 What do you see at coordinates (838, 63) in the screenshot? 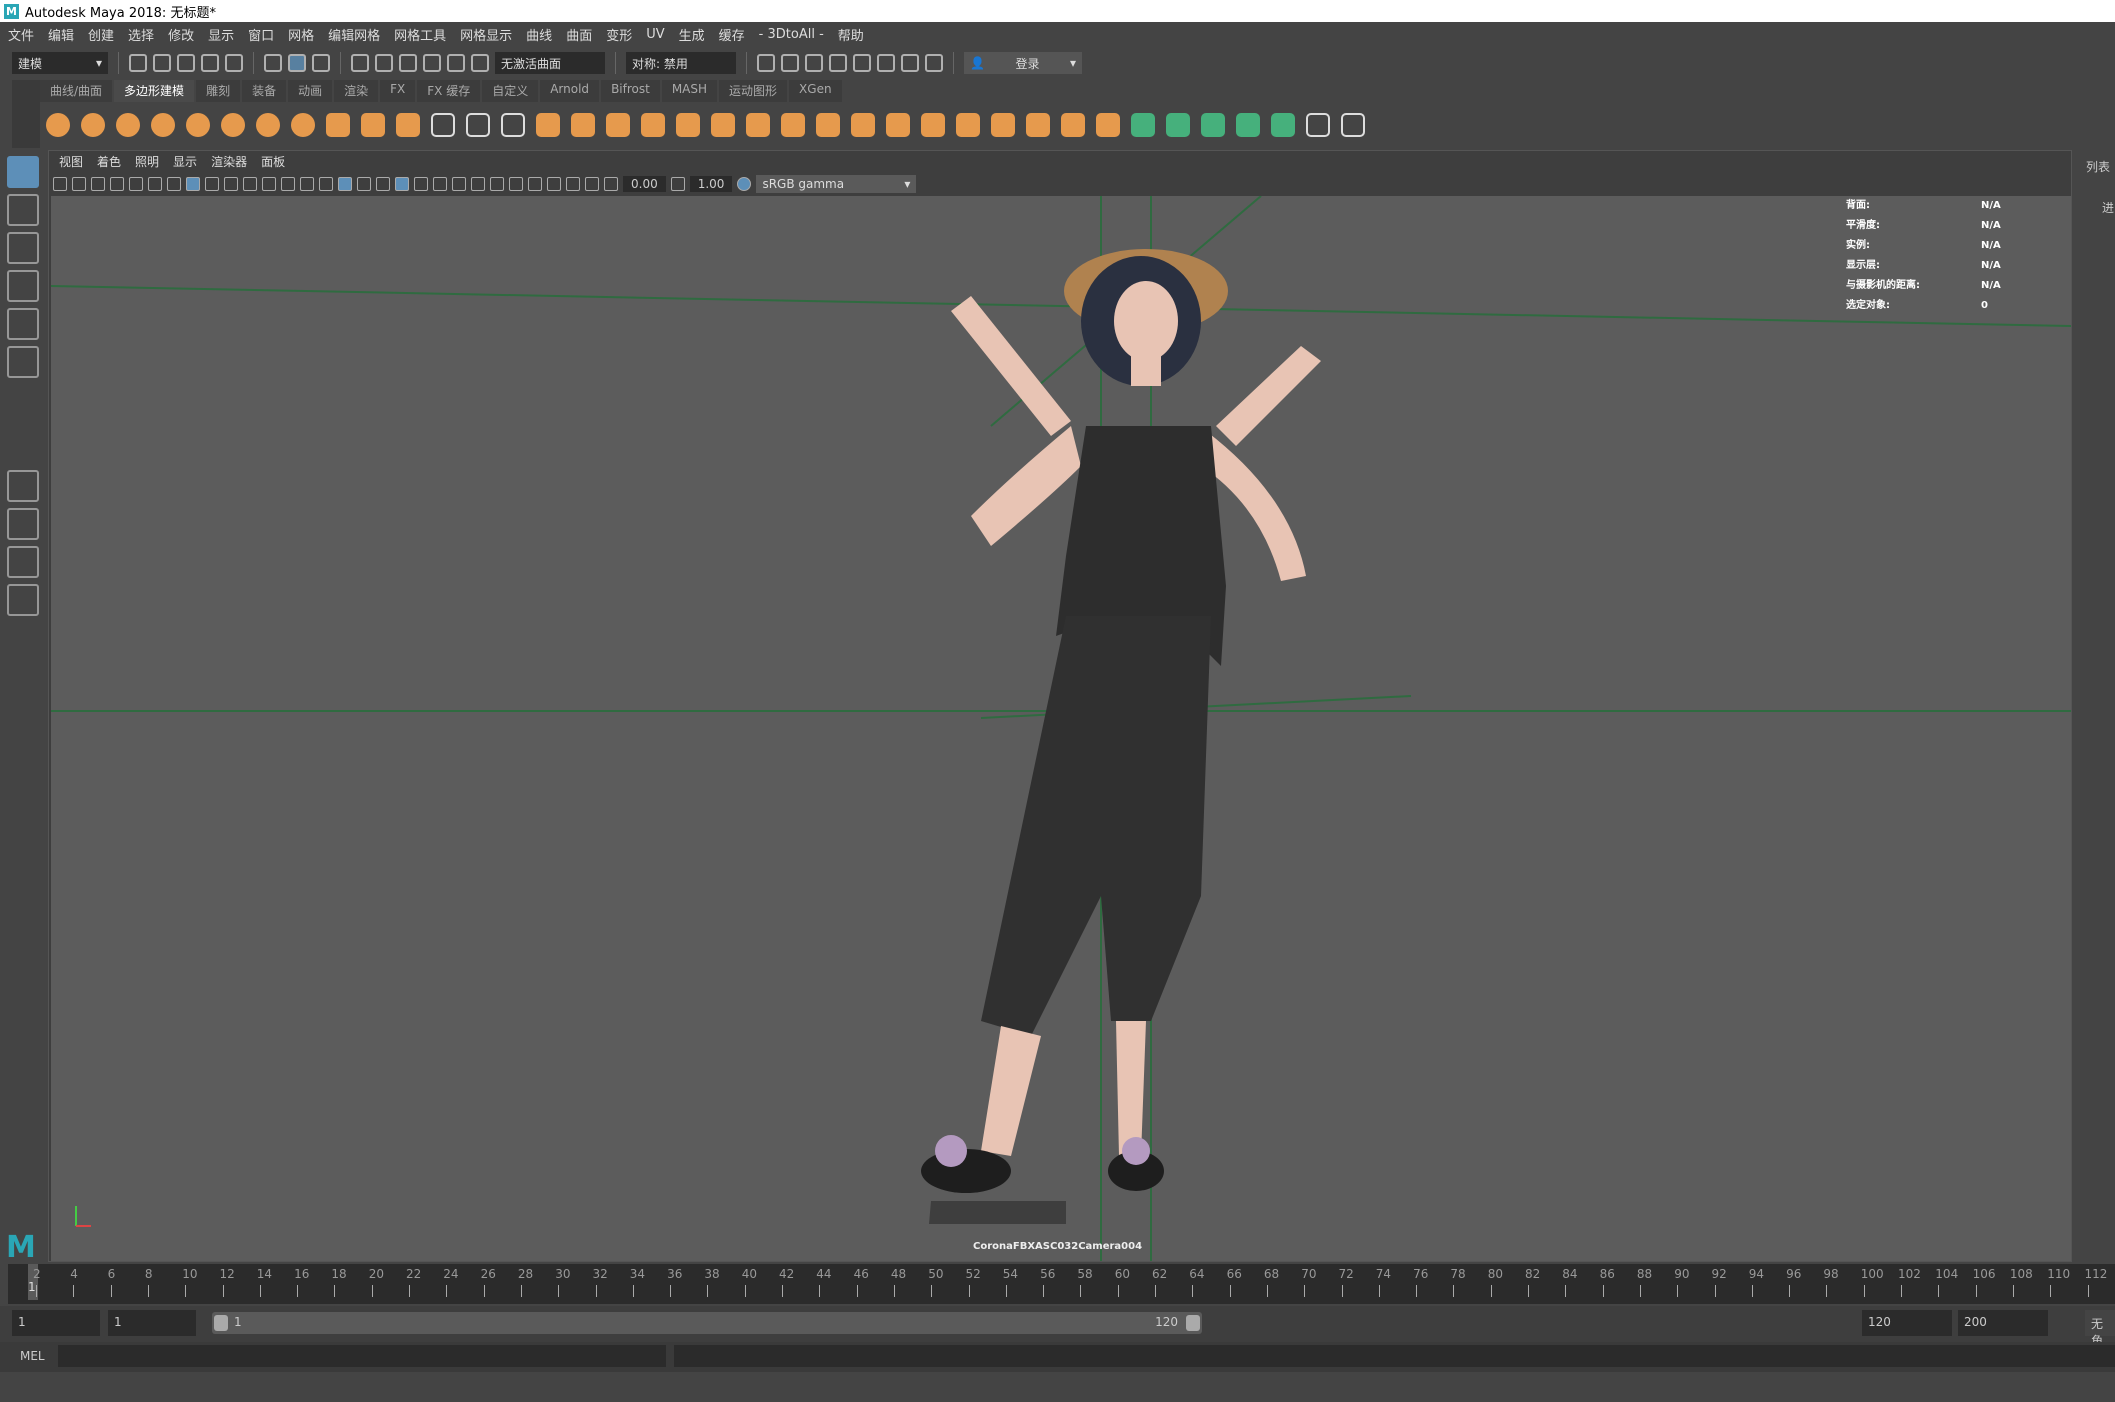
I see `render-settings-icon` at bounding box center [838, 63].